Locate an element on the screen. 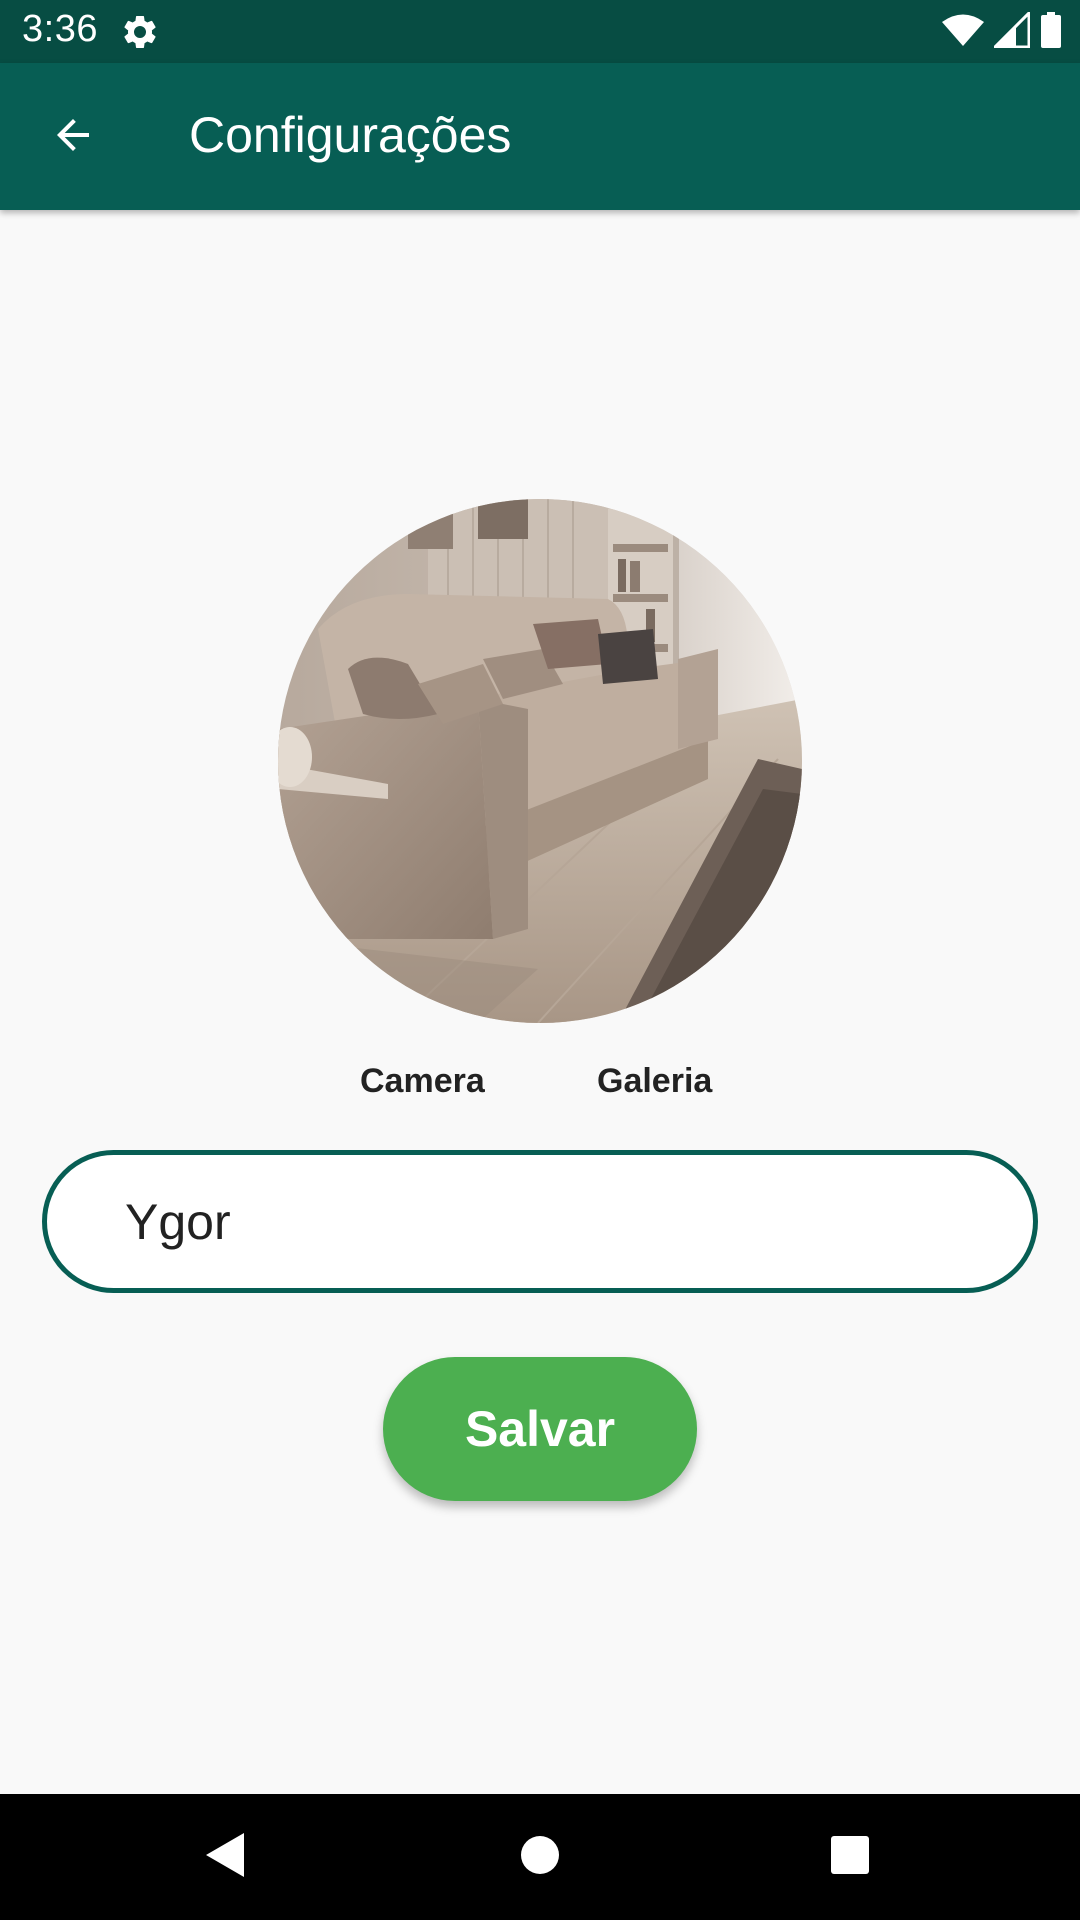  navigation-bar is located at coordinates (540, 1857).